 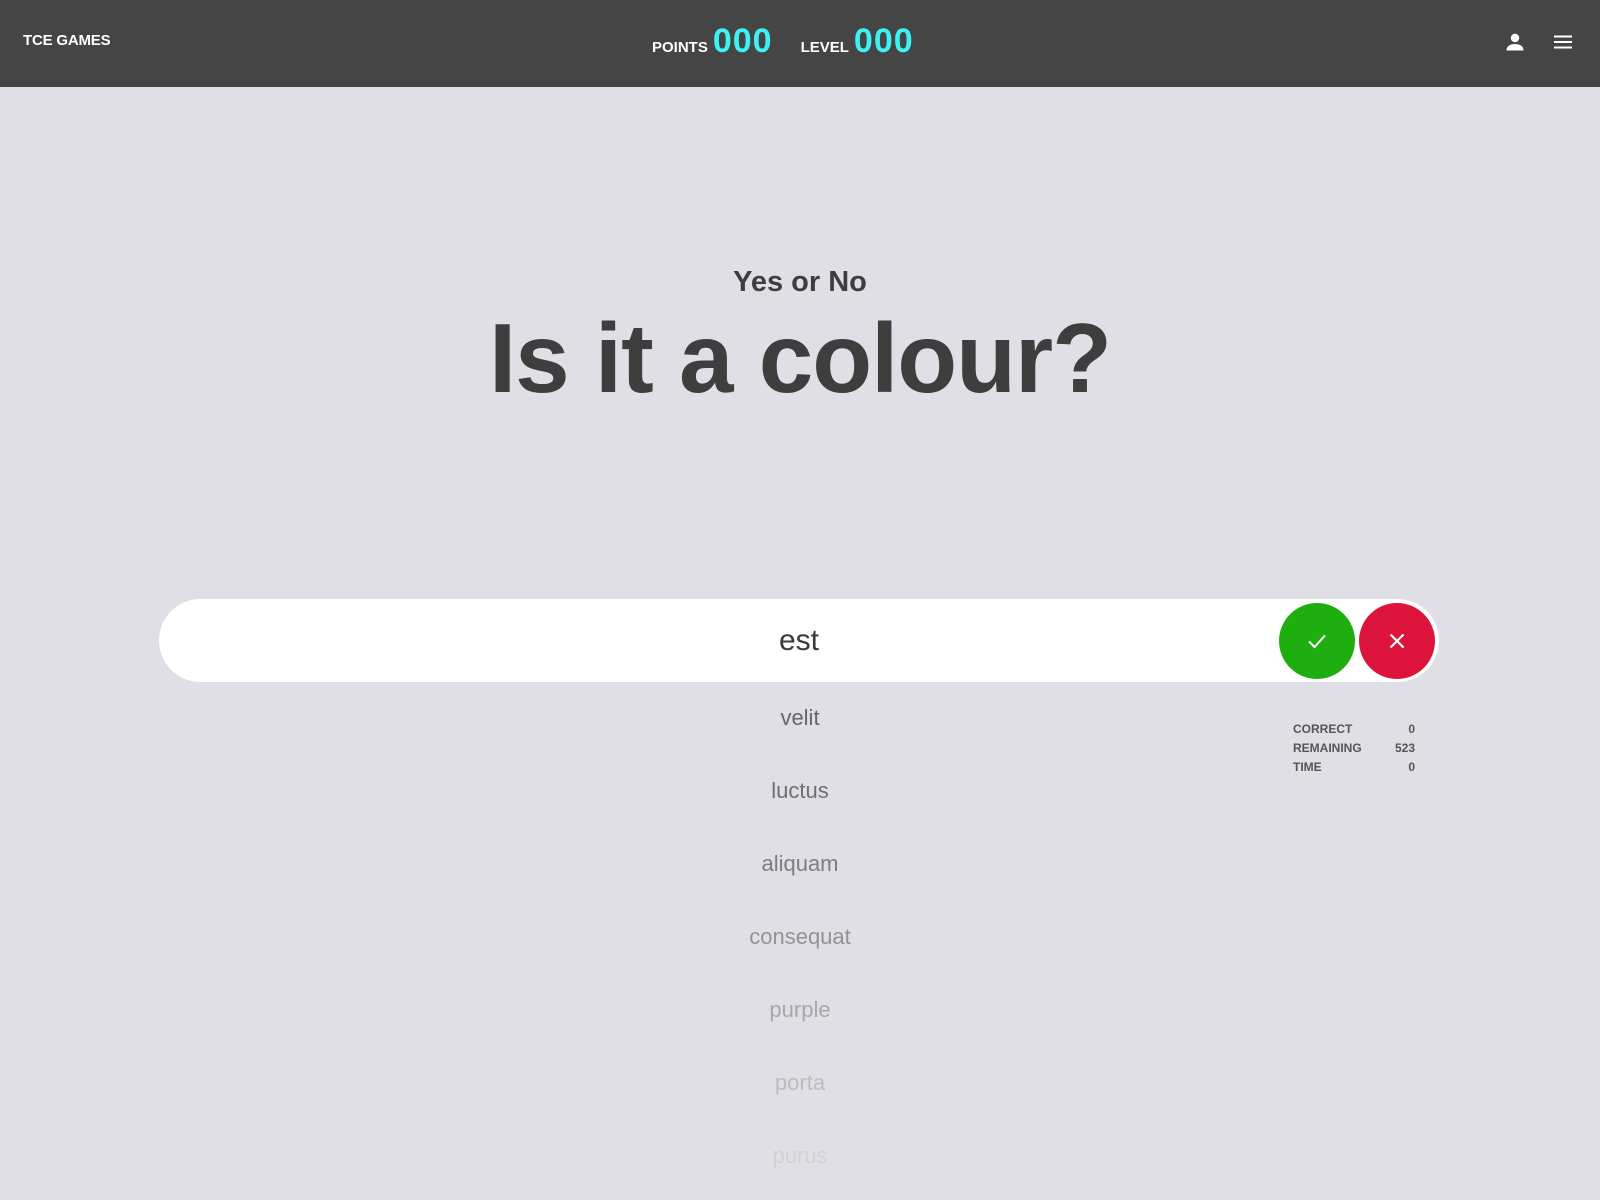 I want to click on stat-remaining-label: REMAINING, so click(x=1327, y=748).